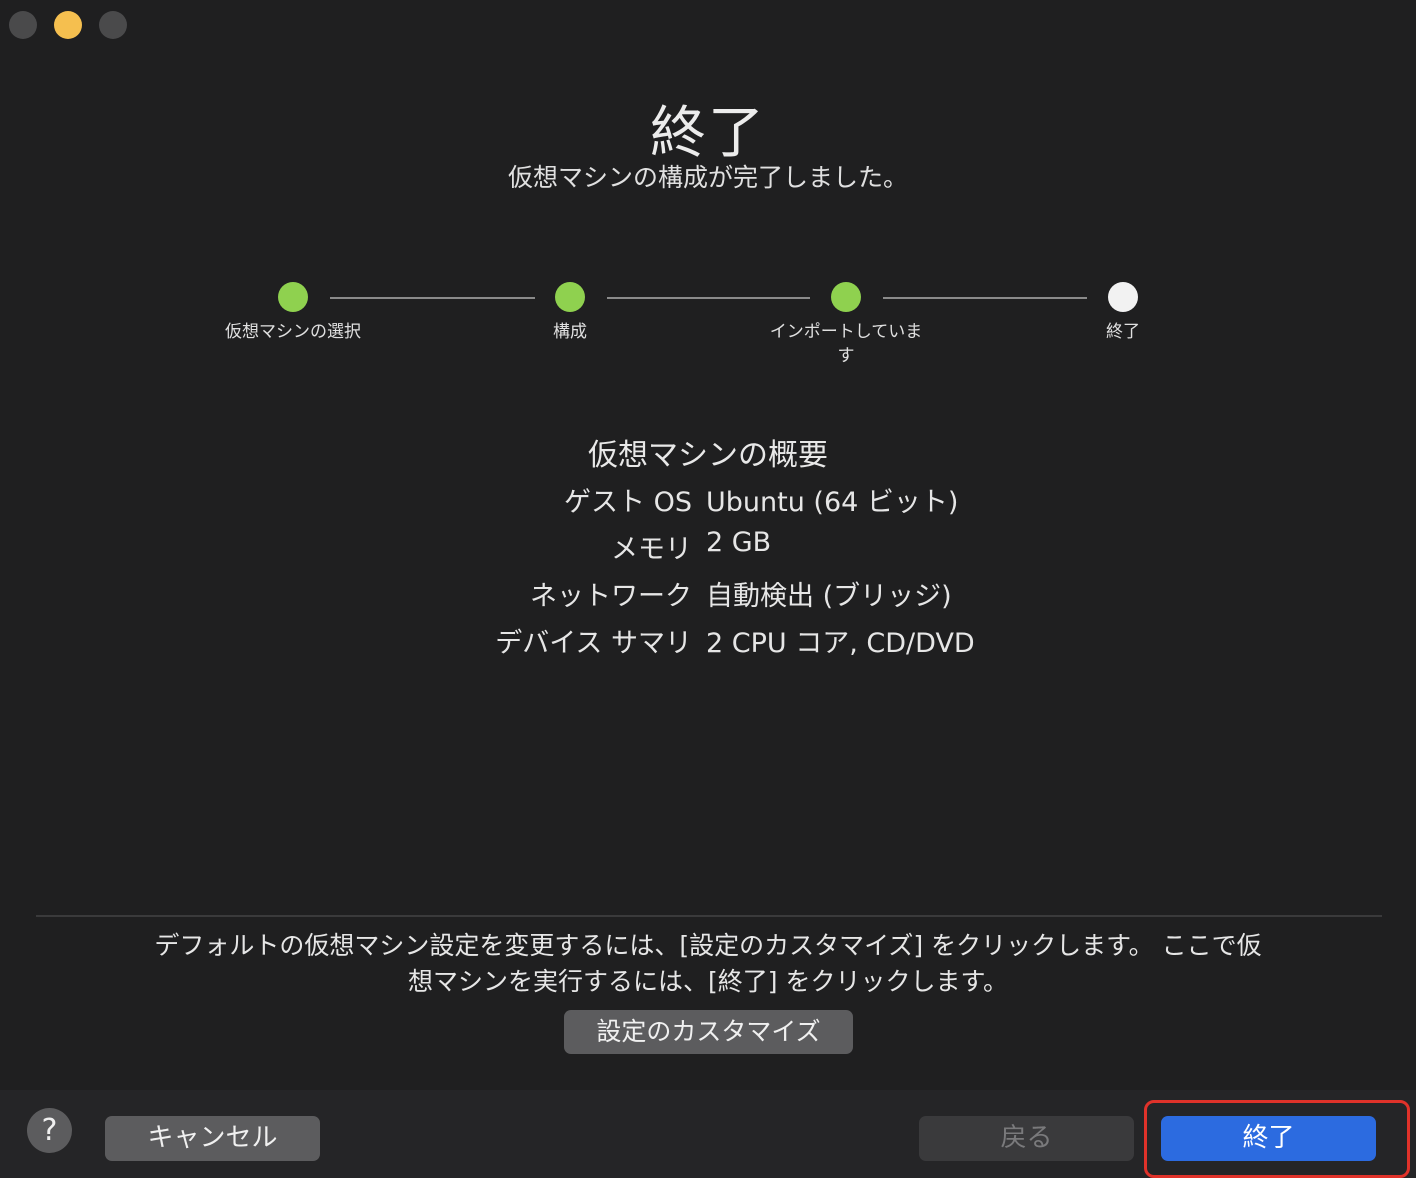 This screenshot has width=1416, height=1178. What do you see at coordinates (832, 502) in the screenshot?
I see `summary-value: Ubuntu (64 ビット)` at bounding box center [832, 502].